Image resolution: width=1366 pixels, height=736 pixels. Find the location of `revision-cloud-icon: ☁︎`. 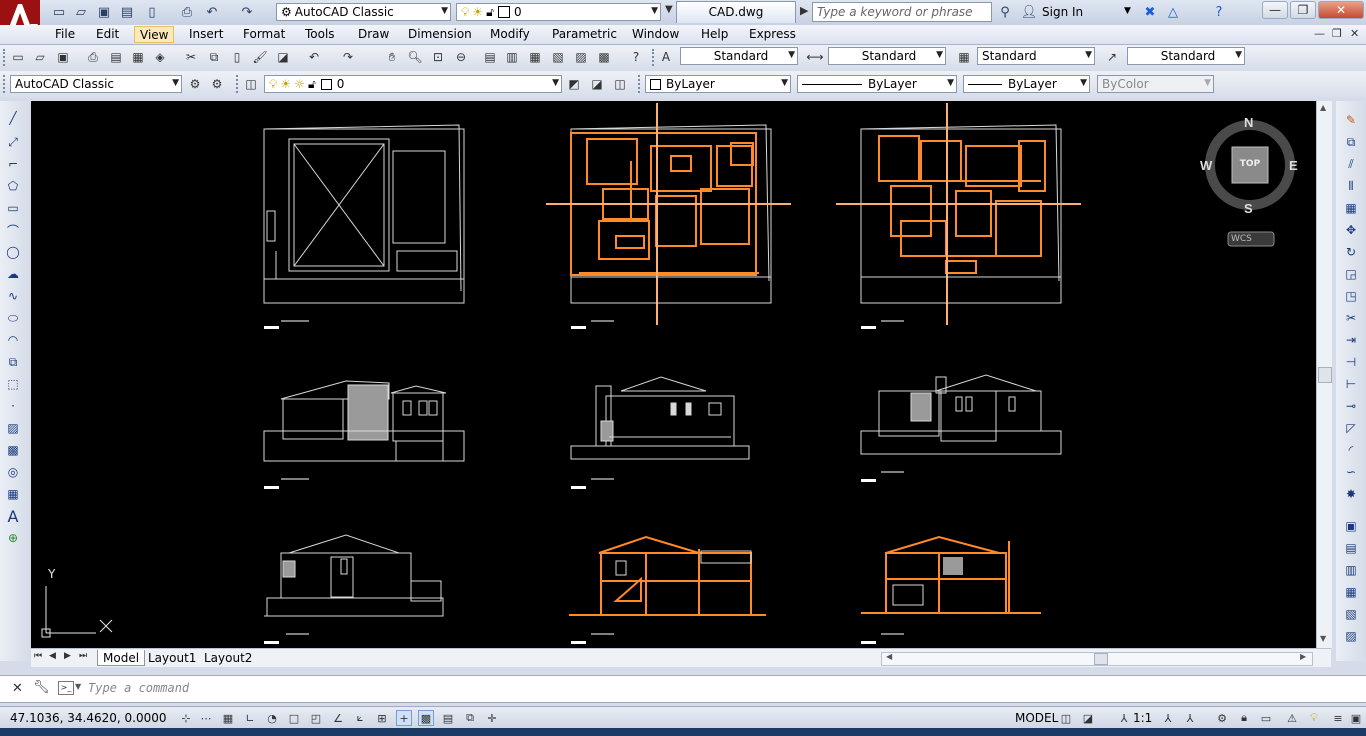

revision-cloud-icon: ☁︎ is located at coordinates (13, 274).